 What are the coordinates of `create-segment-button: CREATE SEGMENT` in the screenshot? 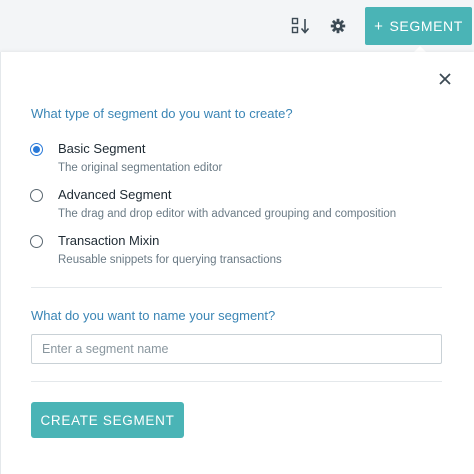 It's located at (107, 420).